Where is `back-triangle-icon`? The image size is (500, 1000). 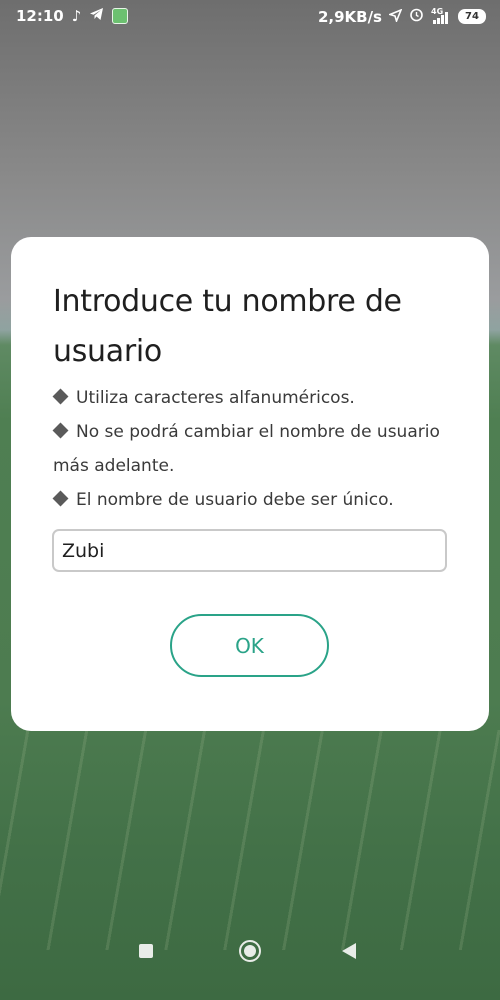 back-triangle-icon is located at coordinates (349, 951).